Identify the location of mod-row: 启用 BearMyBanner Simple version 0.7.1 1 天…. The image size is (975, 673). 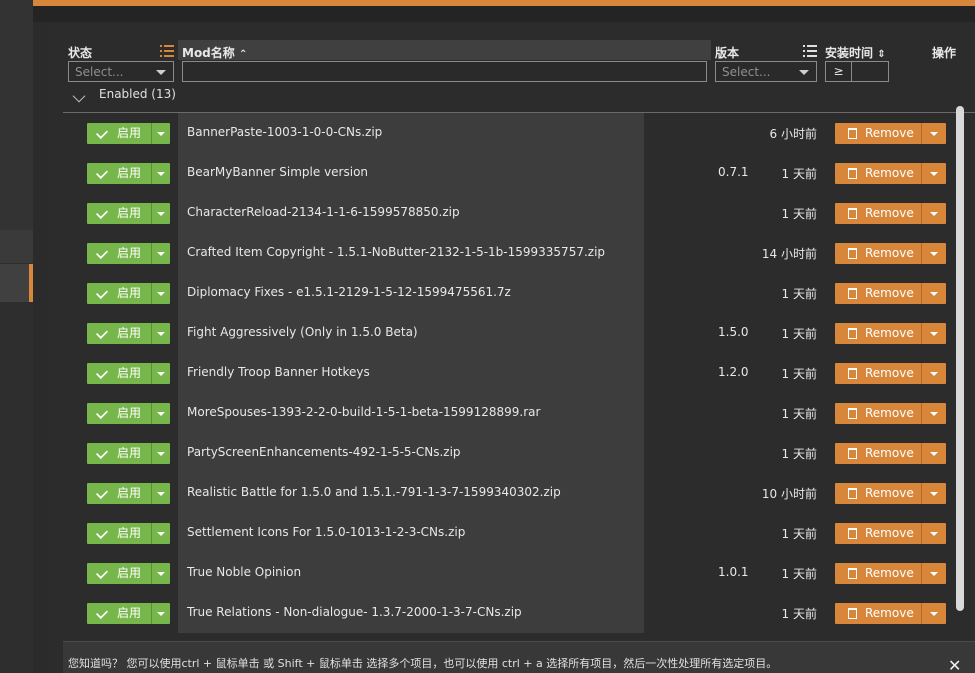
(487, 173).